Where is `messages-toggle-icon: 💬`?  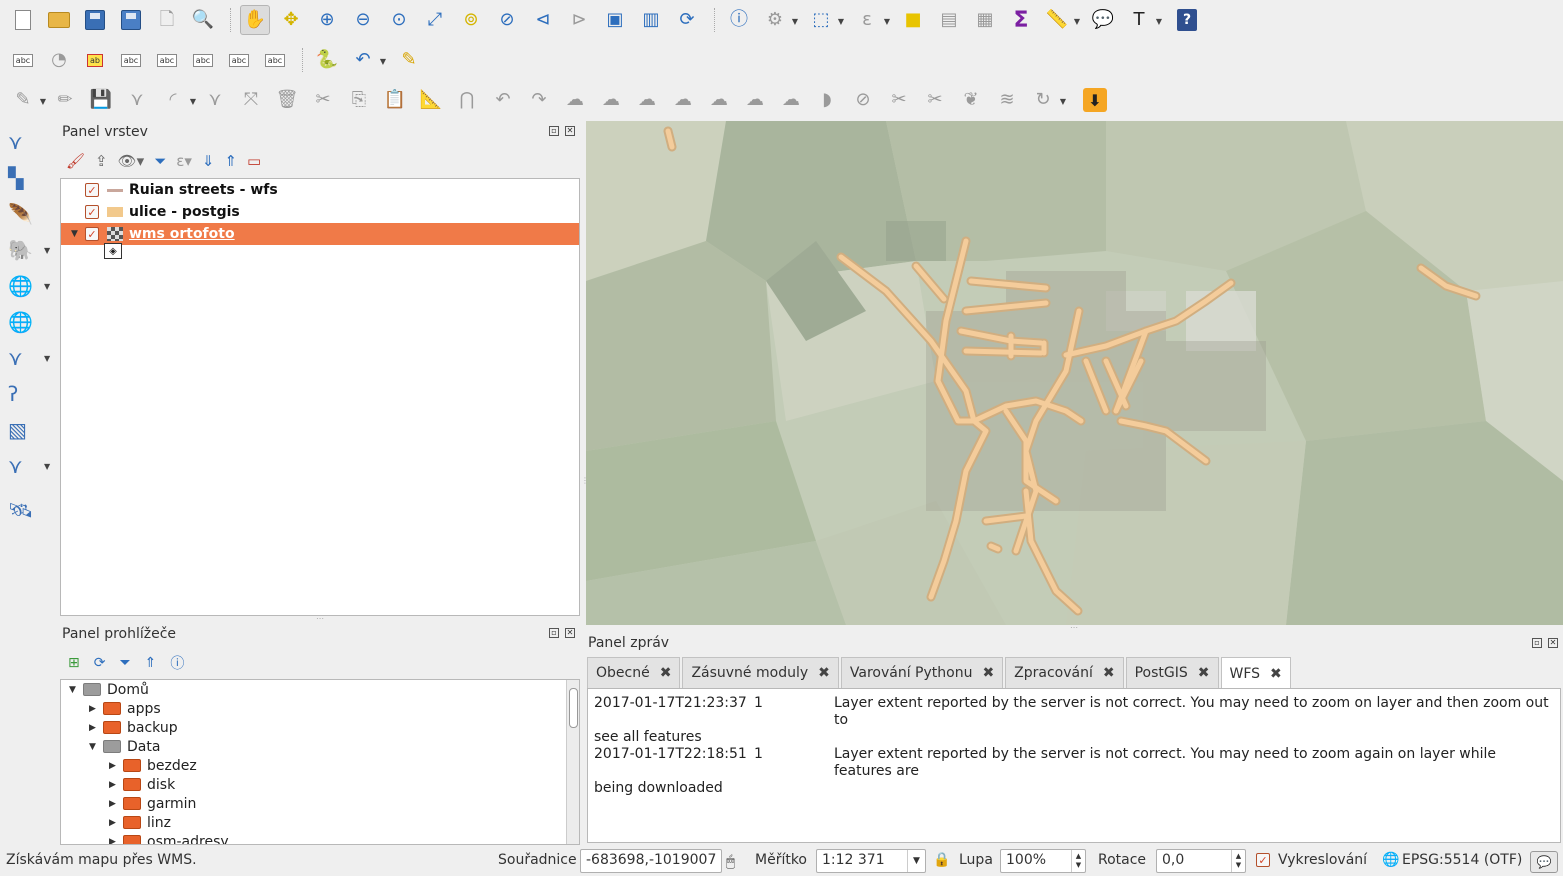 messages-toggle-icon: 💬 is located at coordinates (1544, 862).